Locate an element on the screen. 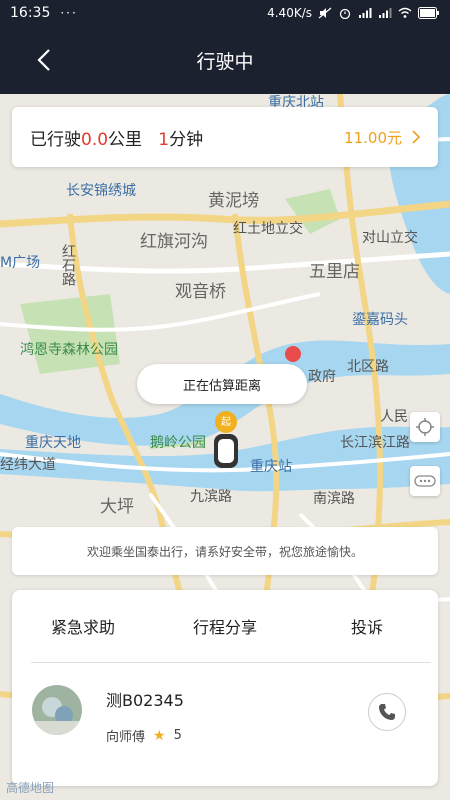  status-bar: 16:35 ··· 4.40K/s is located at coordinates (225, 13).